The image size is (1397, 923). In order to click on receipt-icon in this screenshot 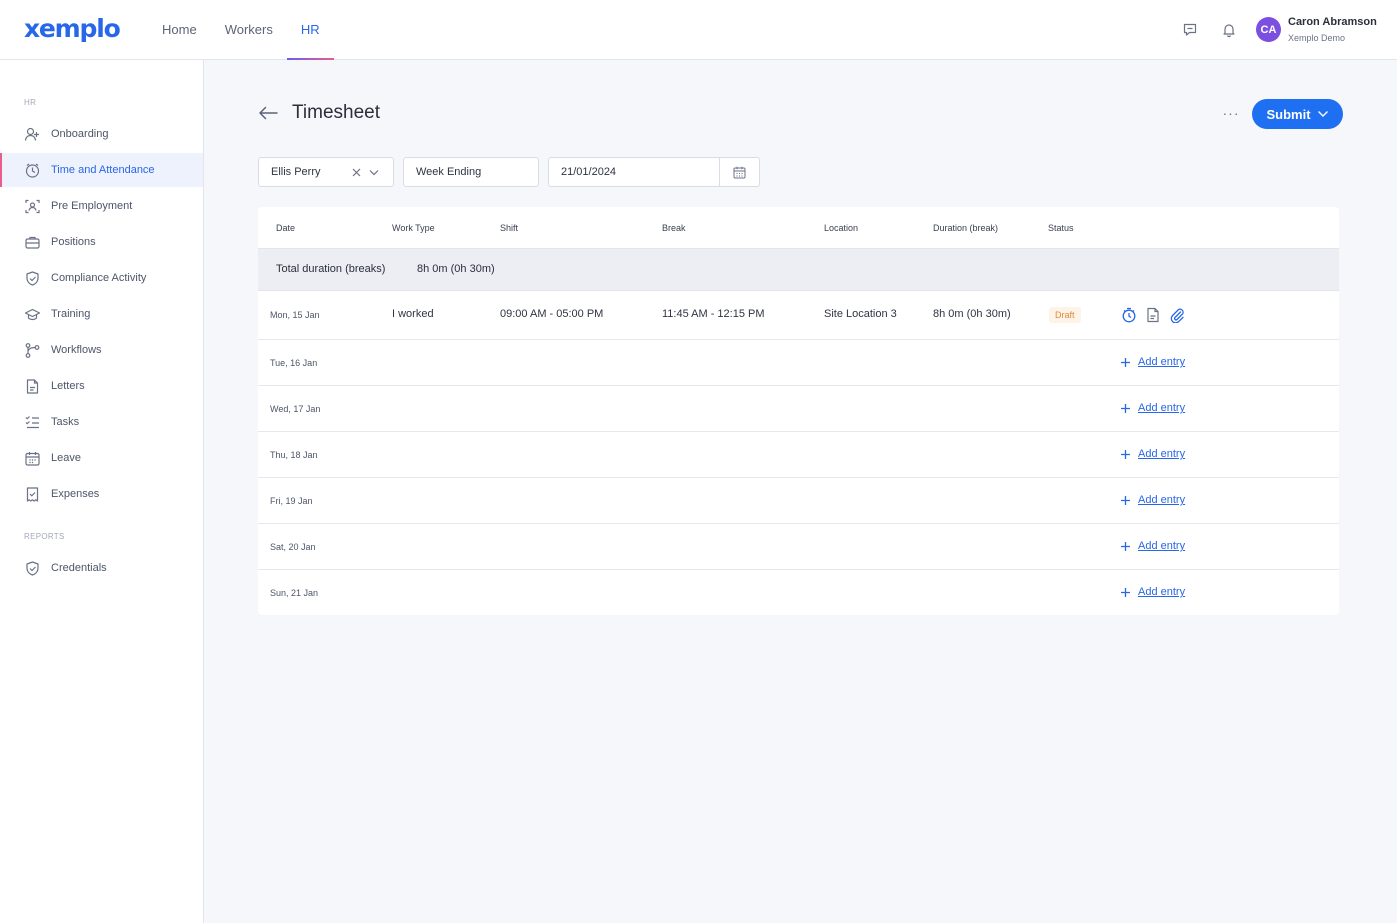, I will do `click(32, 494)`.